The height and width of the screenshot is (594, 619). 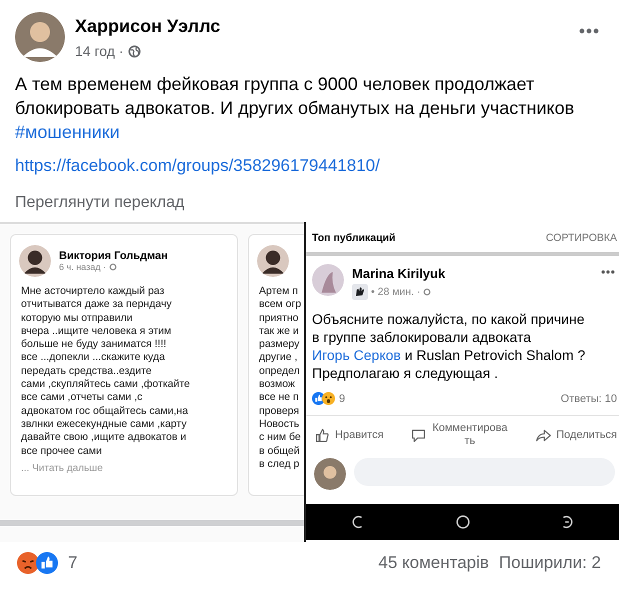 What do you see at coordinates (28, 563) in the screenshot?
I see `angry-reaction-icon` at bounding box center [28, 563].